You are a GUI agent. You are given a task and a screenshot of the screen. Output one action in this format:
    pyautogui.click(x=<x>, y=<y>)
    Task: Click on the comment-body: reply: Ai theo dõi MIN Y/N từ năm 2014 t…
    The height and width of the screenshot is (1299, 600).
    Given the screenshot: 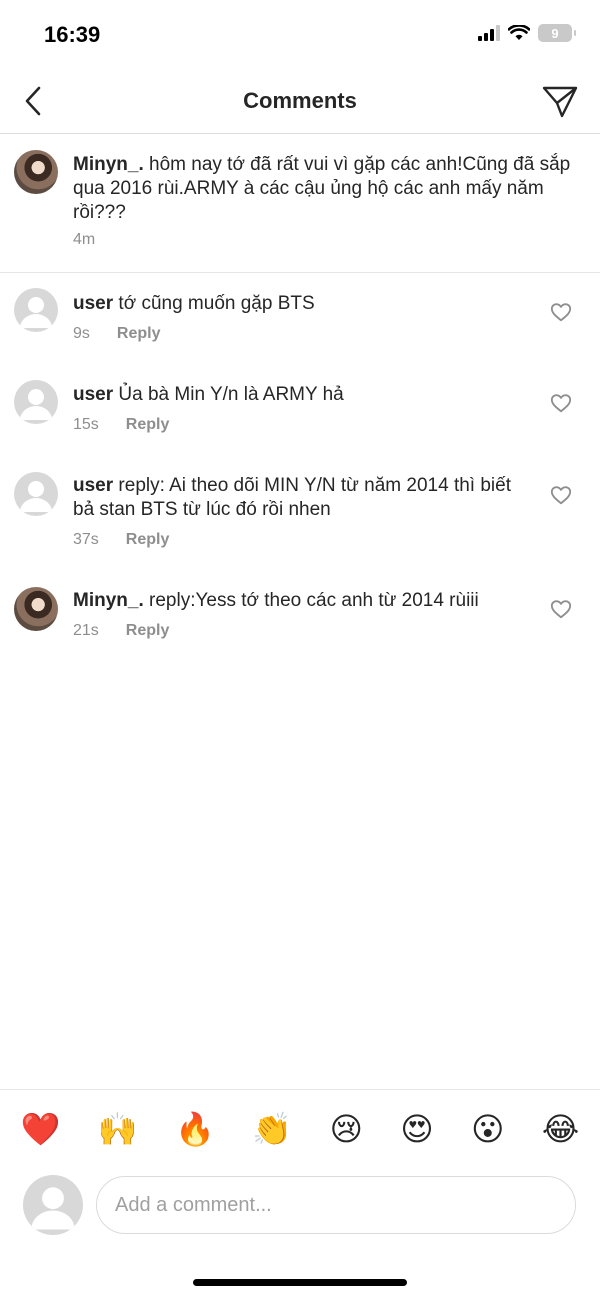 What is the action you would take?
    pyautogui.click(x=292, y=497)
    